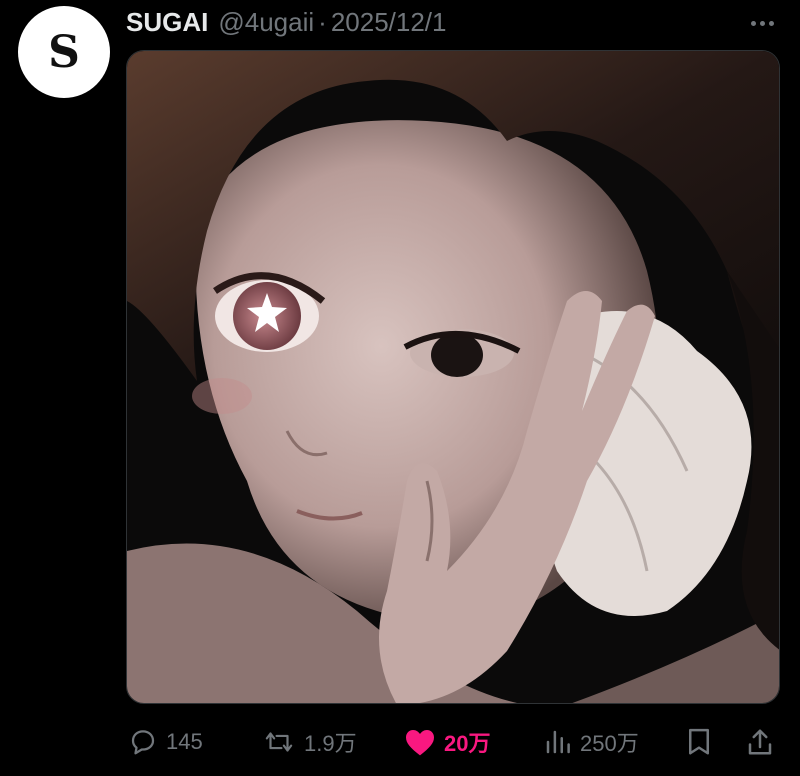  I want to click on bookmark-button, so click(699, 742).